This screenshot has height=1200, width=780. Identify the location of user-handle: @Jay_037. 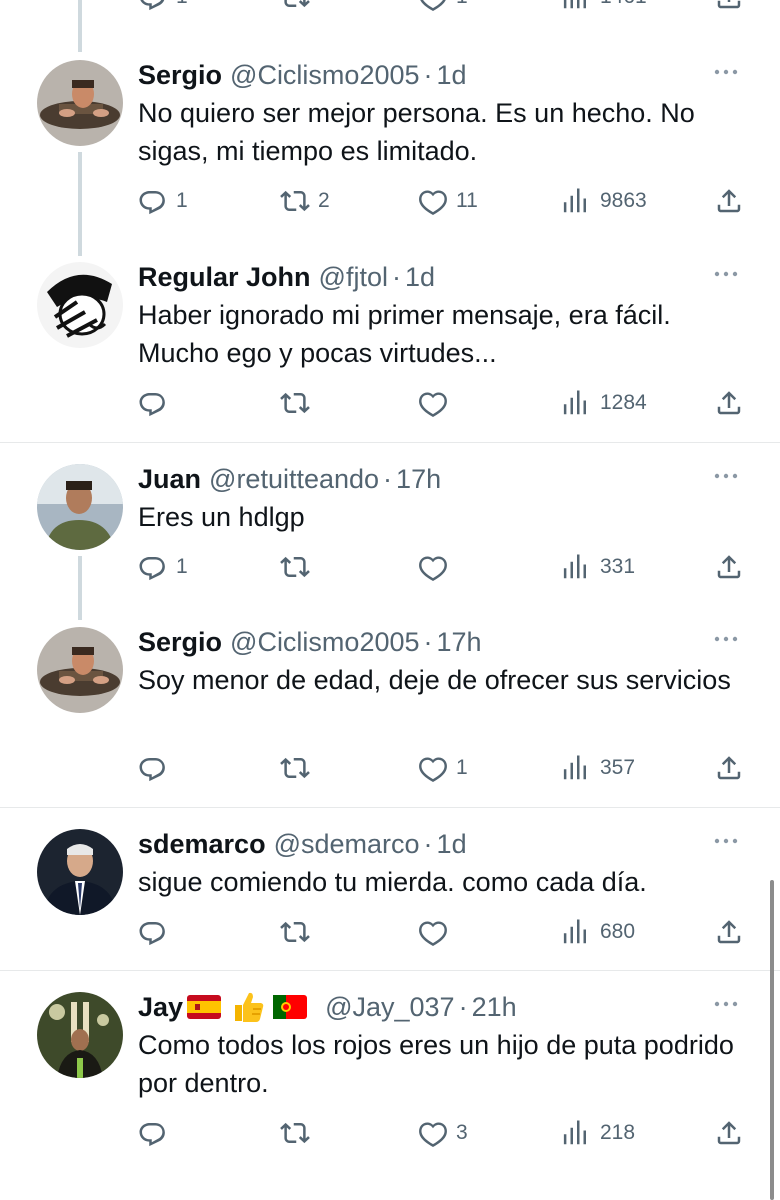
(390, 1007).